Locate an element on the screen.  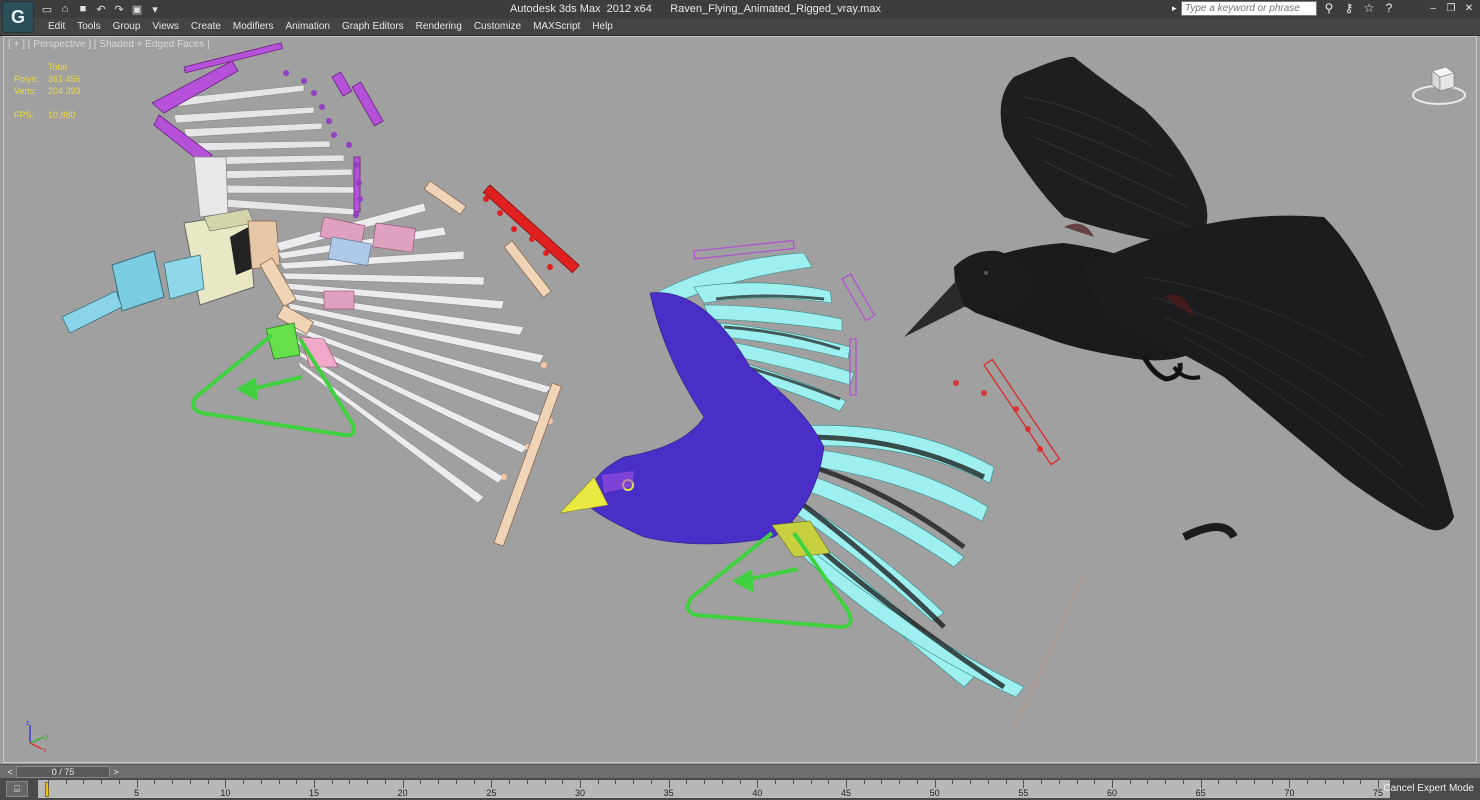
restore-icon: ❐ is located at coordinates (1451, 8).